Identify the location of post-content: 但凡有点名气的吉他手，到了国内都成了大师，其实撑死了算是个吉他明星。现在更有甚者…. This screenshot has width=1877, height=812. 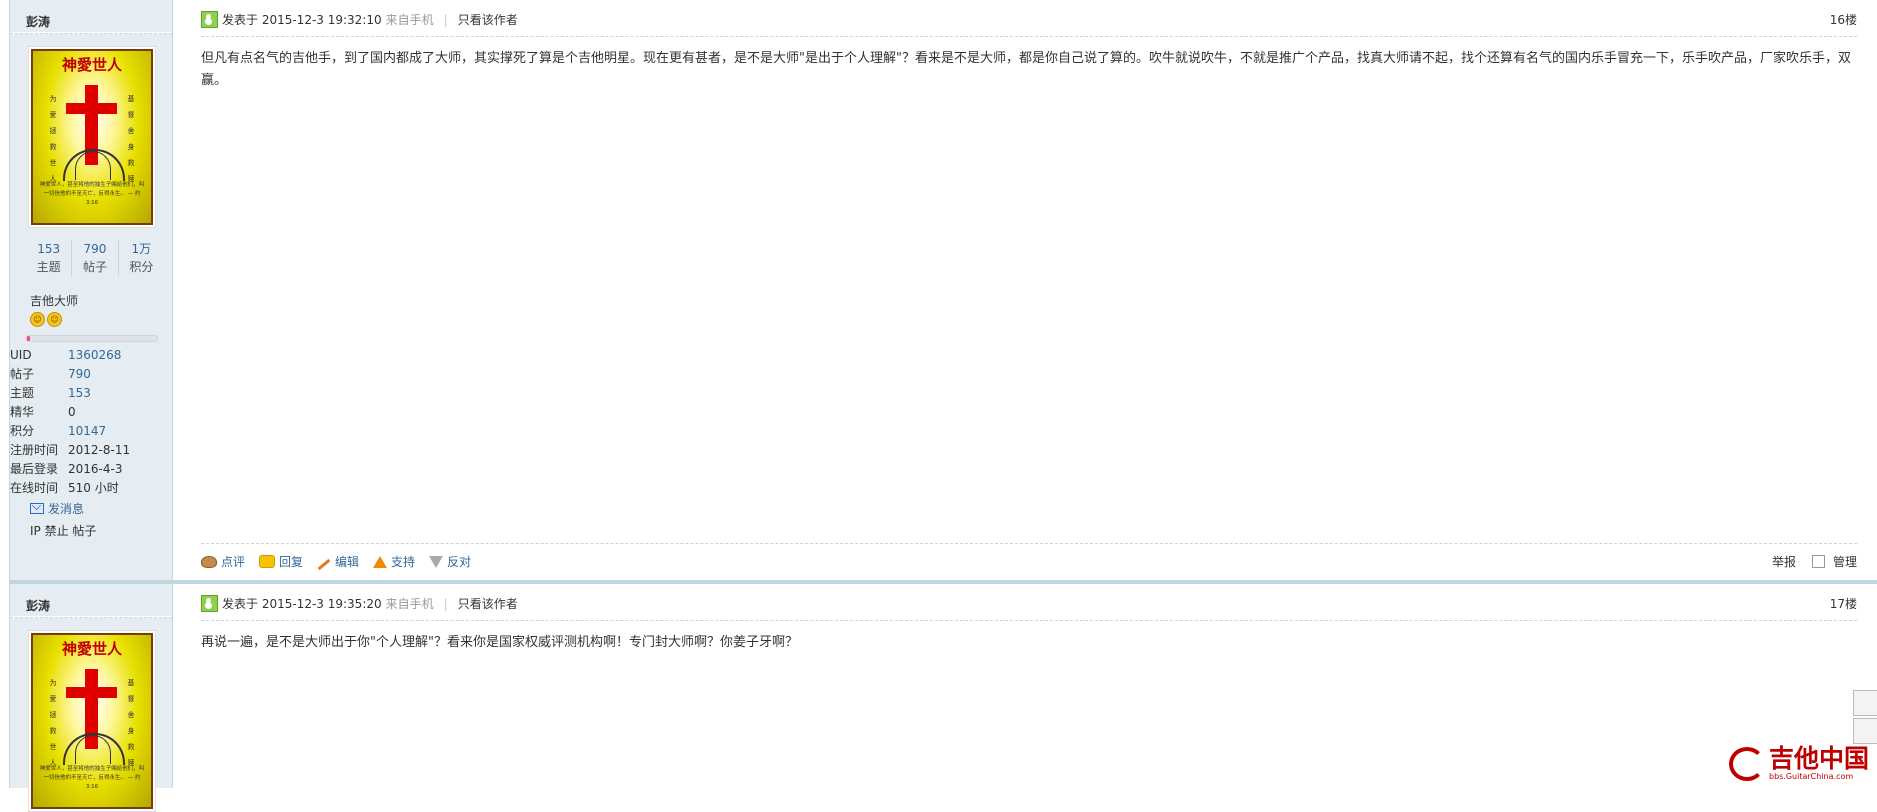
(1026, 69).